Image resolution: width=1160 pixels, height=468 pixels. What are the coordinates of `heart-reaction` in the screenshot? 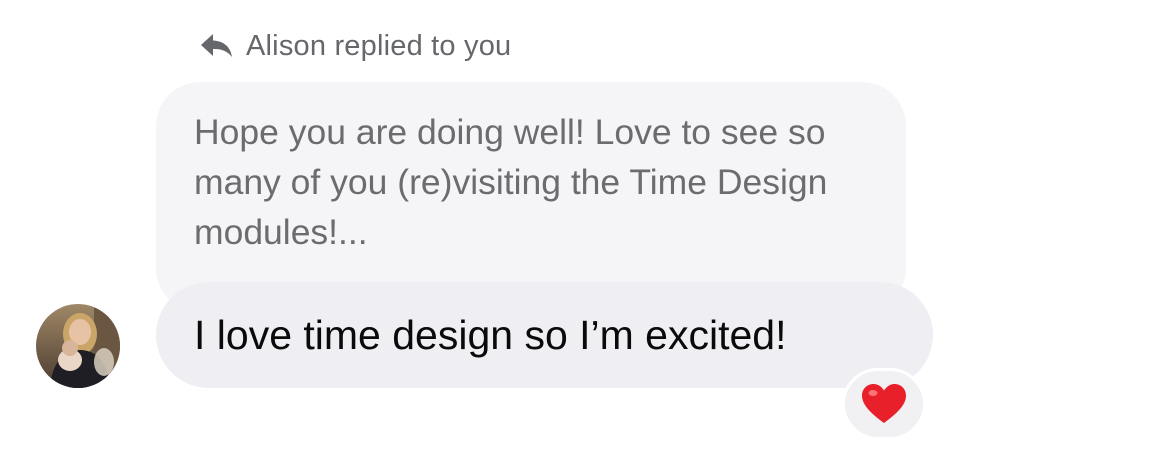 It's located at (884, 404).